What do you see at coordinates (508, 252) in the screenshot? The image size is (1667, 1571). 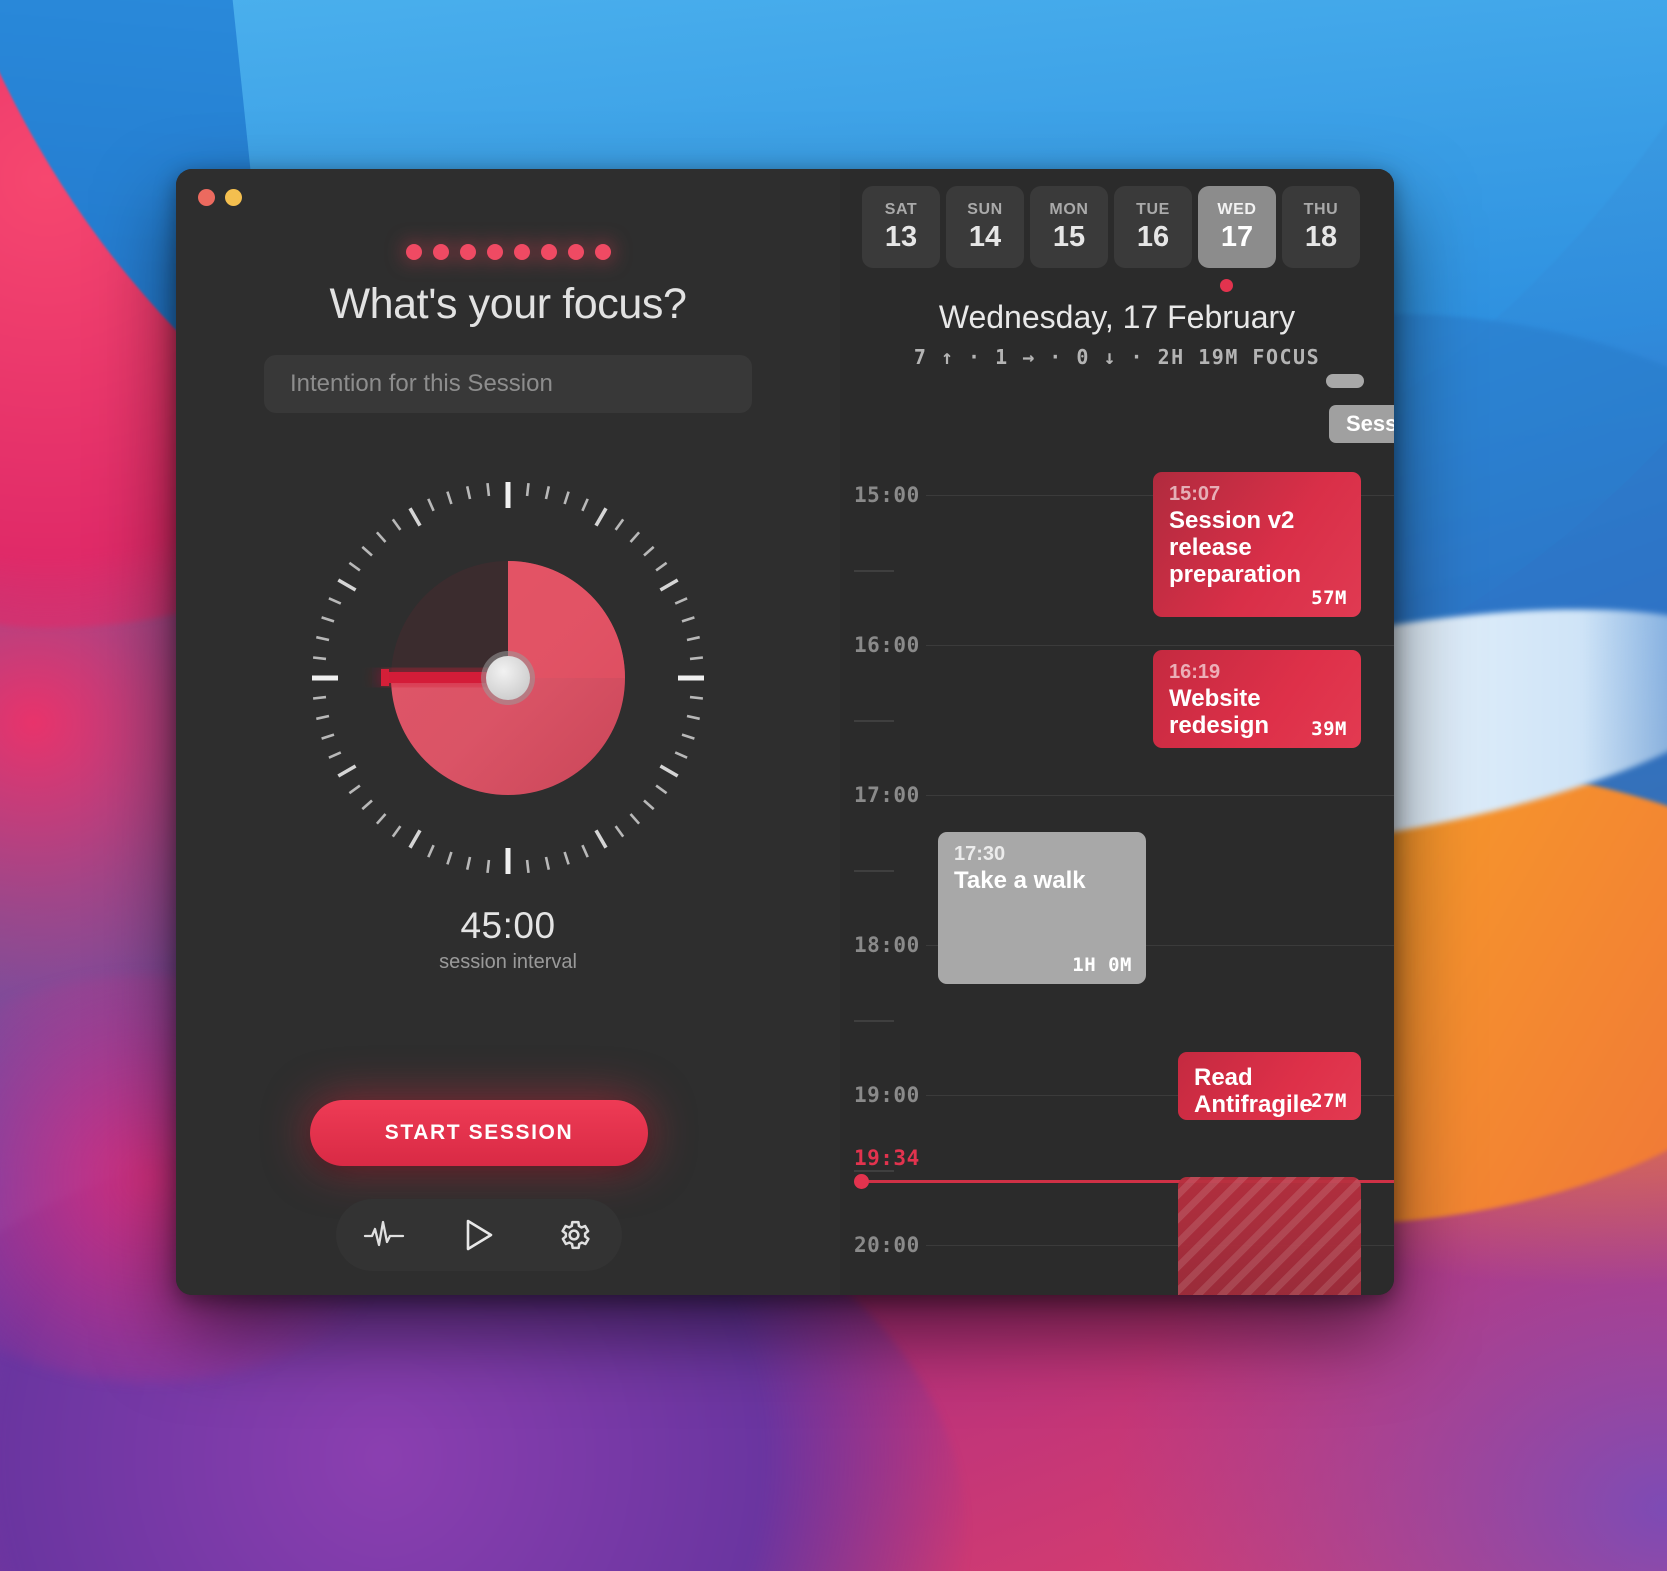 I see `session-progress-dots` at bounding box center [508, 252].